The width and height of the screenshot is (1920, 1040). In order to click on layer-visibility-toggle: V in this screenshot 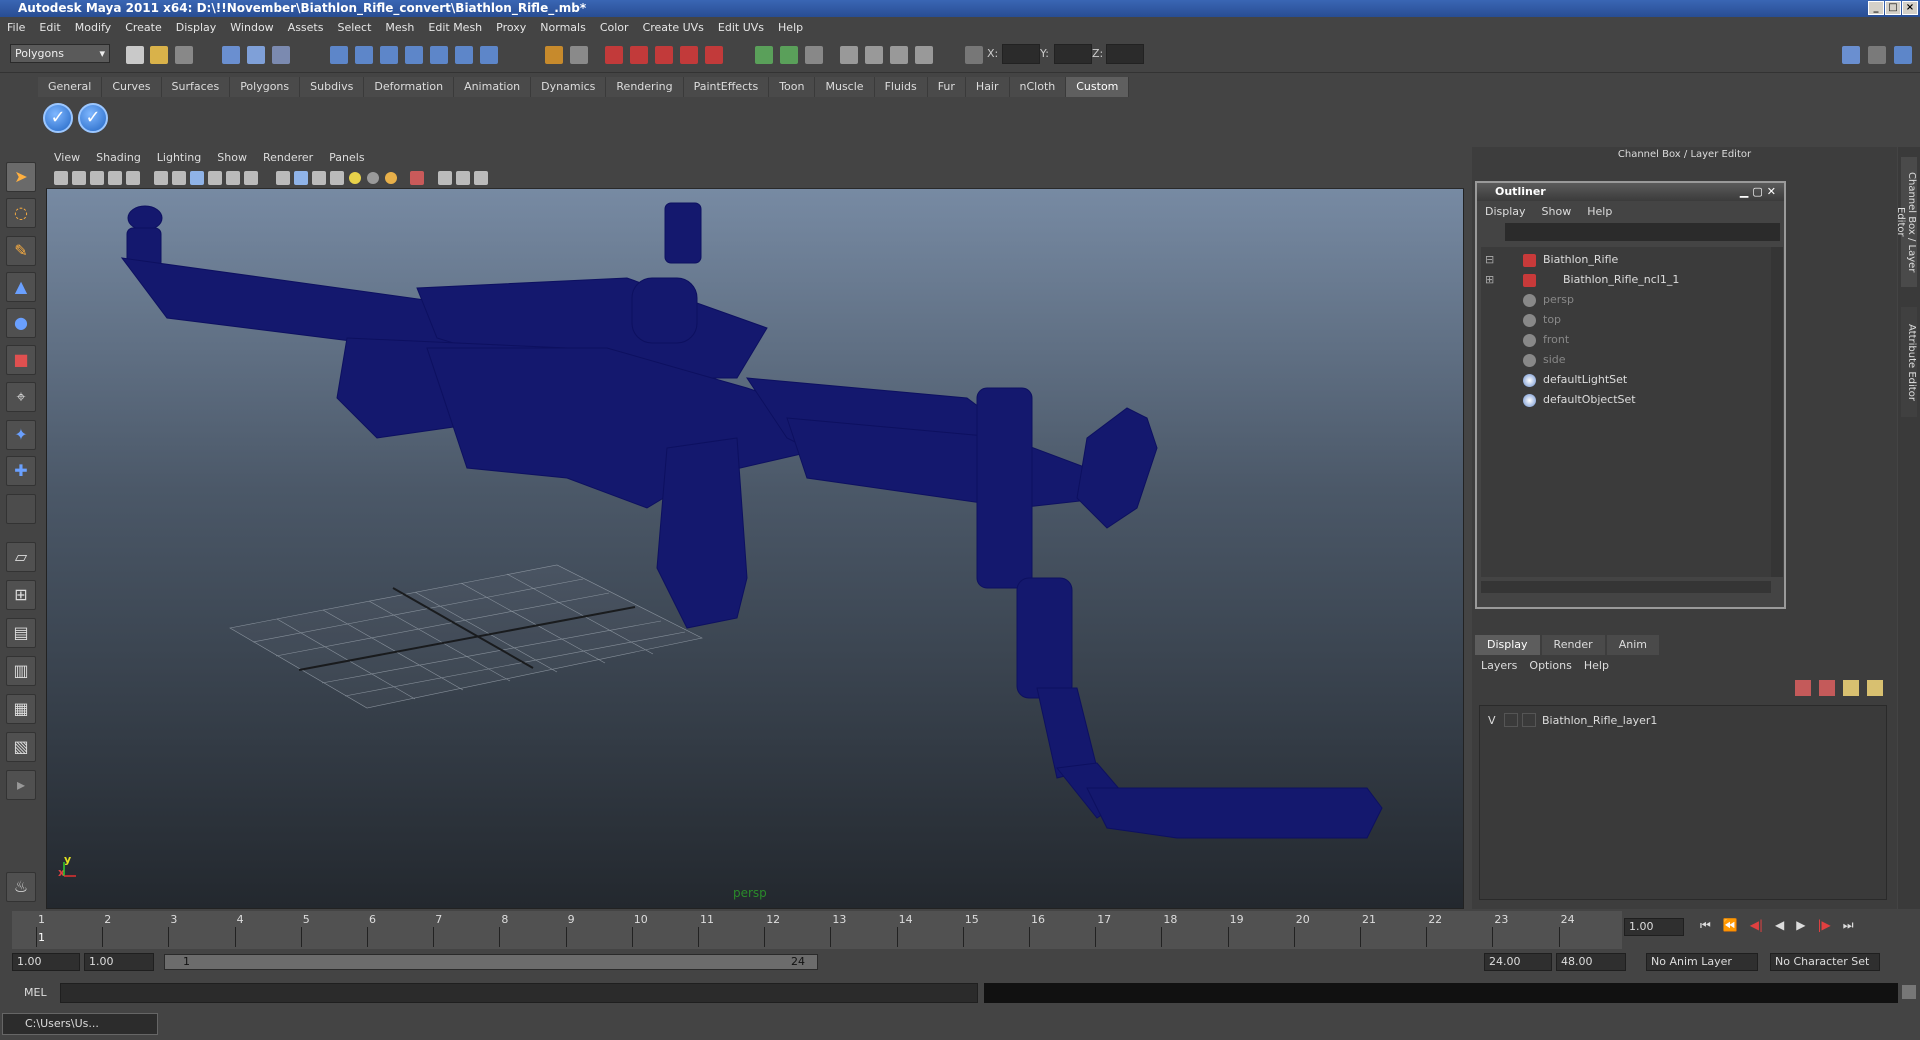, I will do `click(1492, 720)`.